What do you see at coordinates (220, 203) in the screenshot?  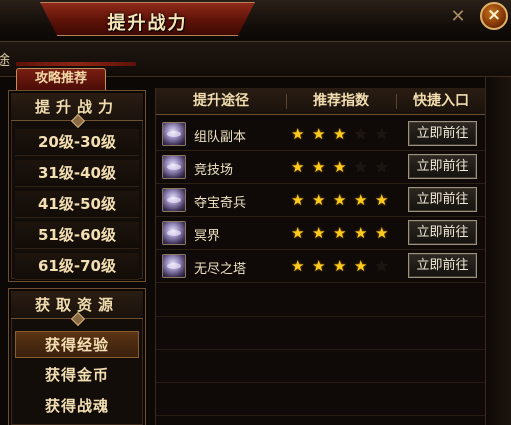 I see `method-name: 夺宝奇兵` at bounding box center [220, 203].